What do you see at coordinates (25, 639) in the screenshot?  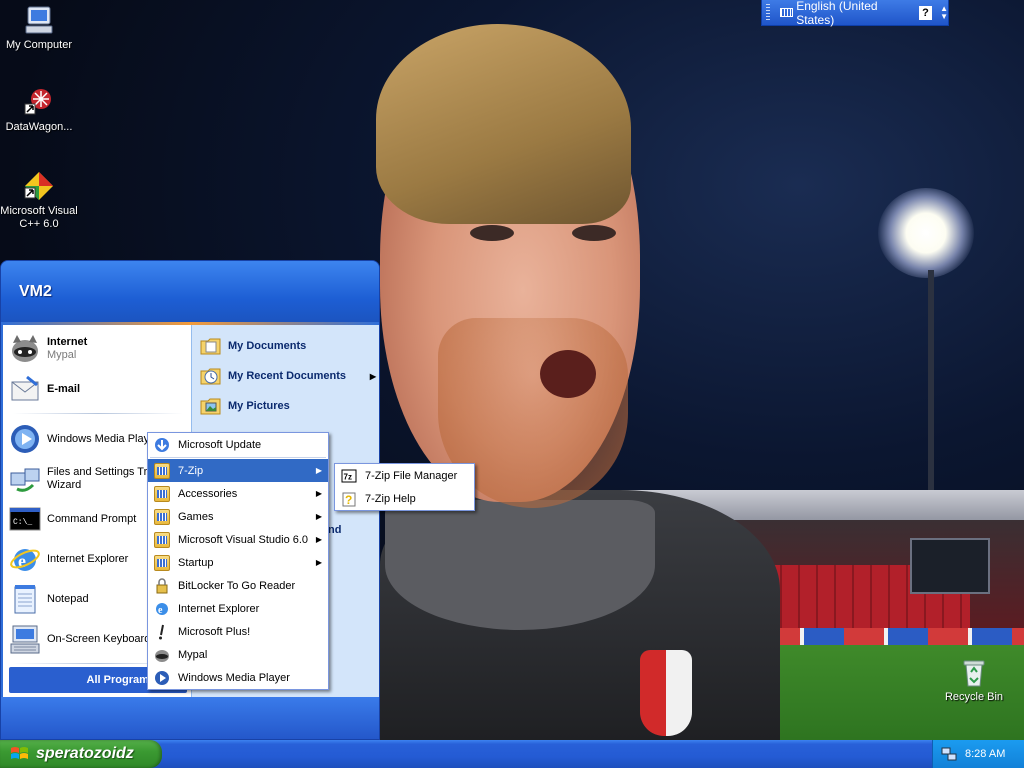 I see `on-screen-keyboard-icon` at bounding box center [25, 639].